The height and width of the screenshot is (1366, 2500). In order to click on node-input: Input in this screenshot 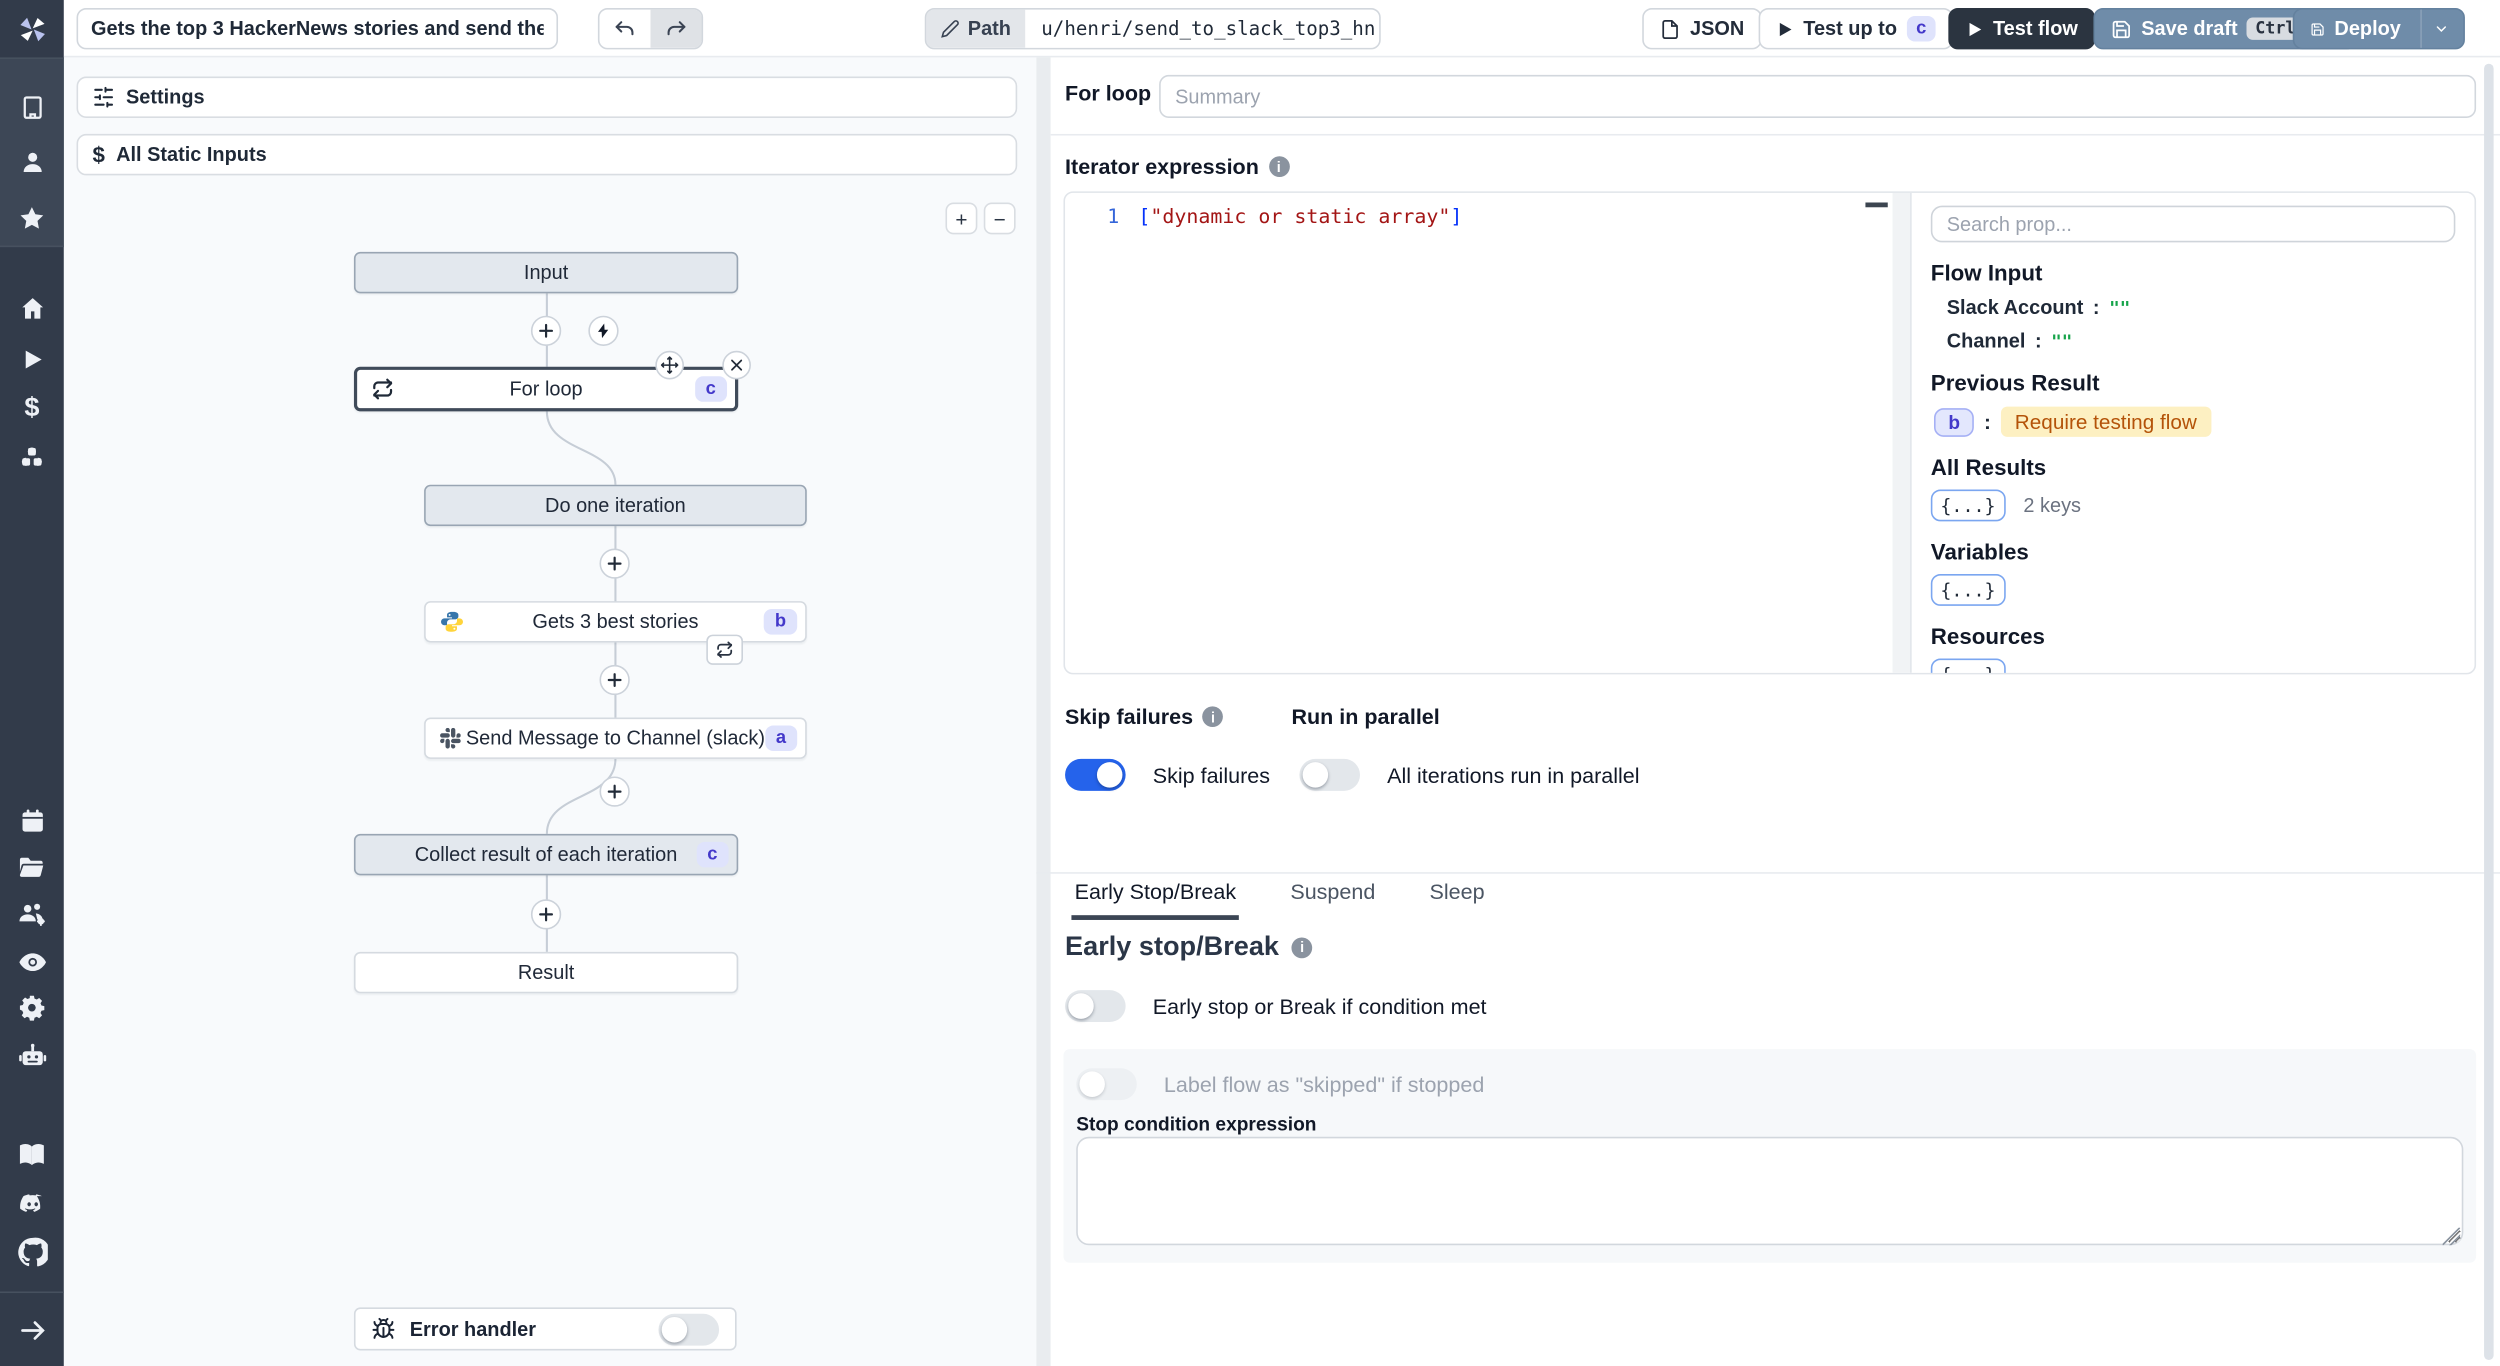, I will do `click(546, 272)`.